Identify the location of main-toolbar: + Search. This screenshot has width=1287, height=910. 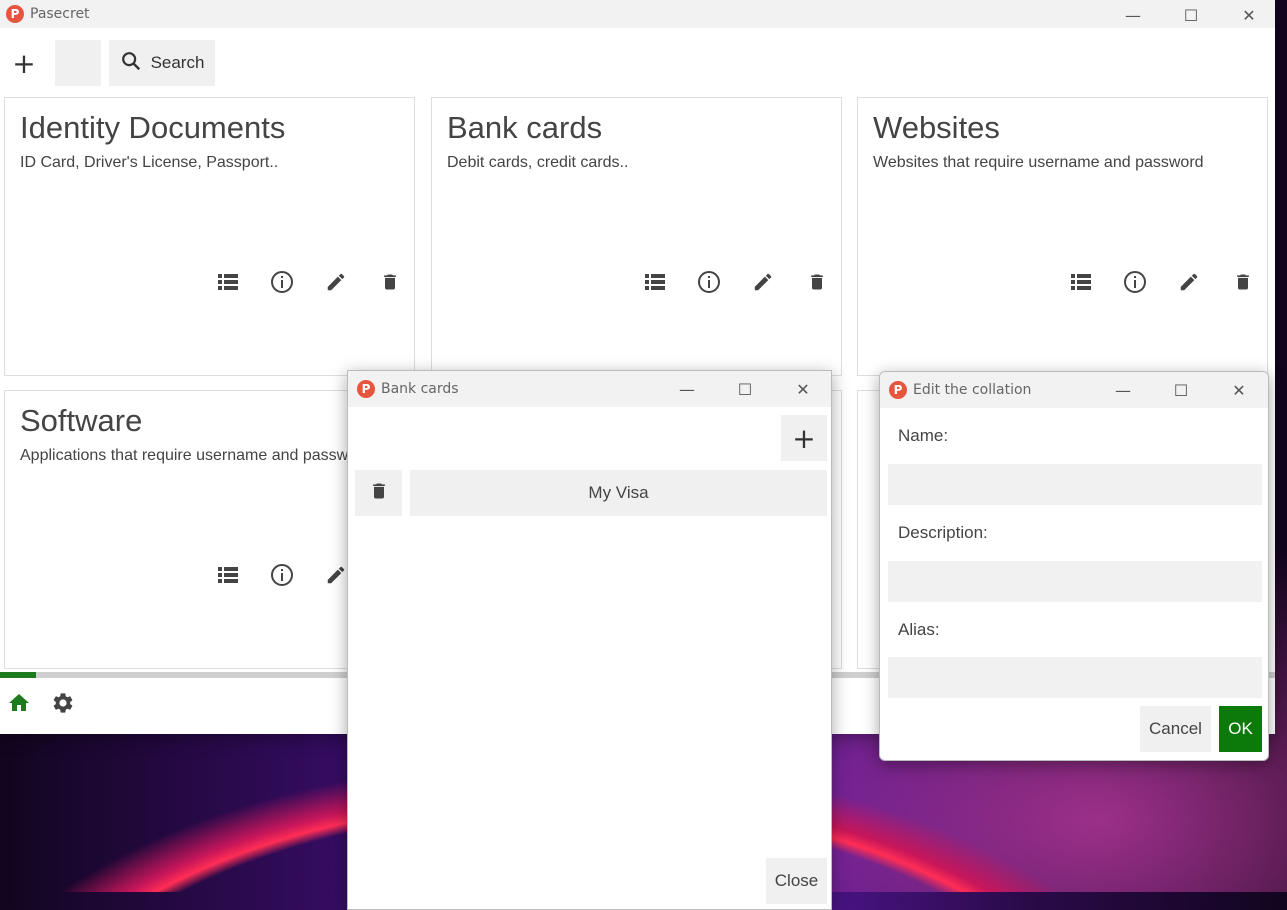
(637, 62).